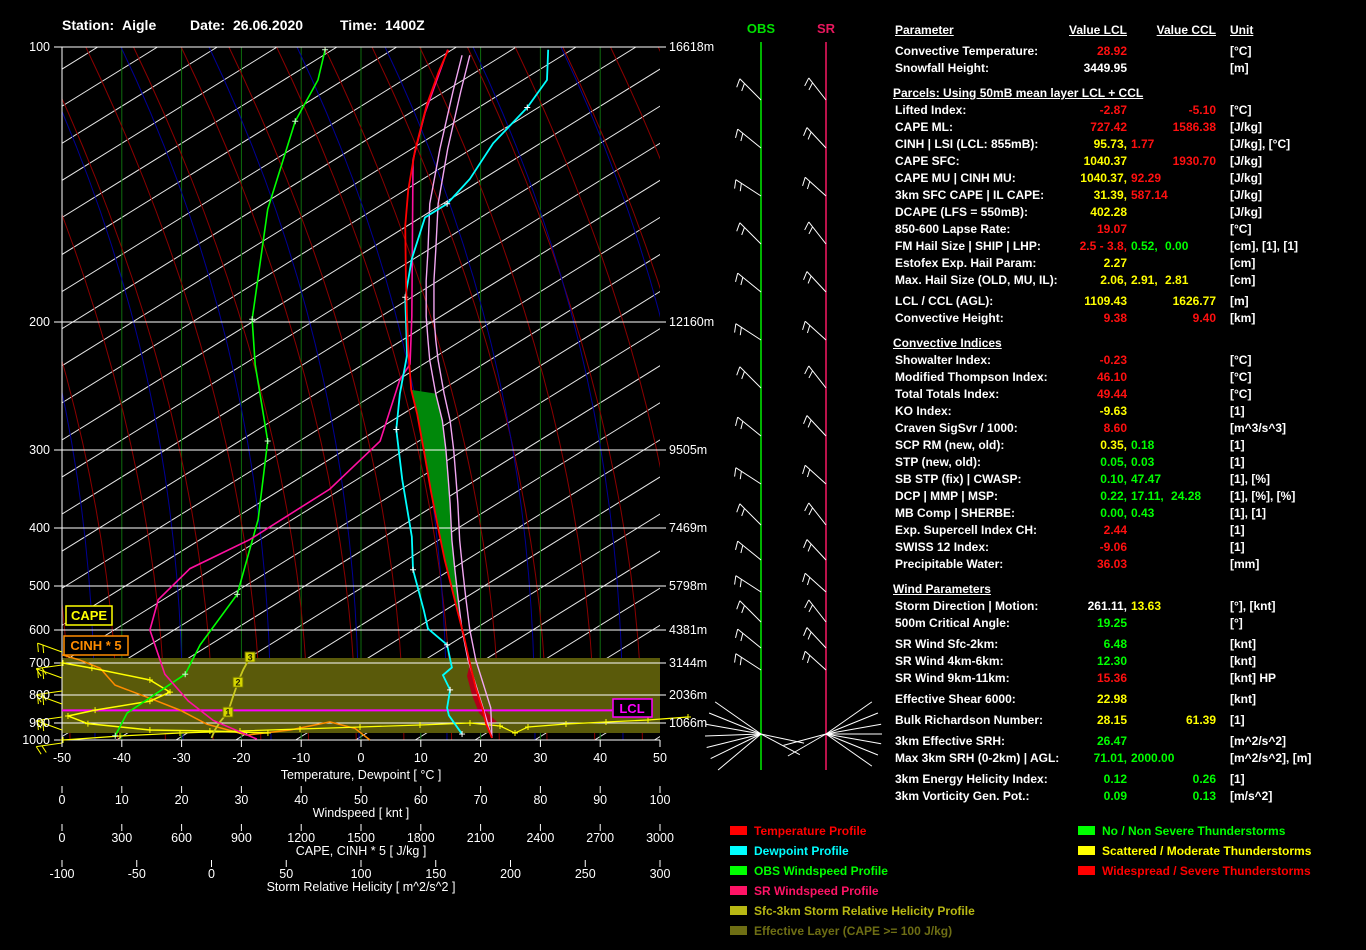 Image resolution: width=1366 pixels, height=950 pixels. I want to click on station-label: Station:, so click(88, 25).